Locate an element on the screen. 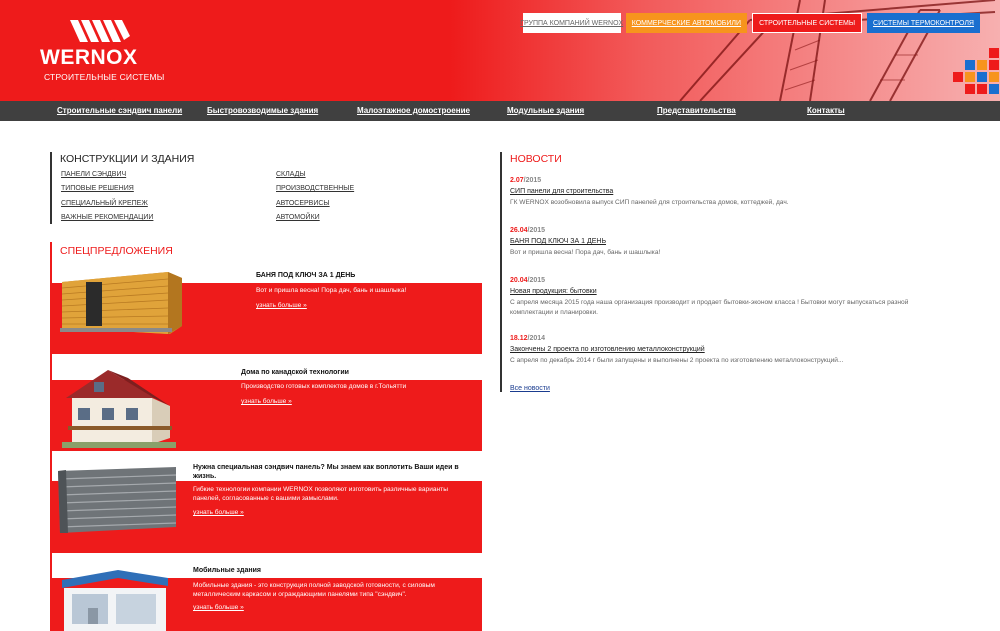 The width and height of the screenshot is (1000, 631). mobile-building-icon is located at coordinates (114, 599).